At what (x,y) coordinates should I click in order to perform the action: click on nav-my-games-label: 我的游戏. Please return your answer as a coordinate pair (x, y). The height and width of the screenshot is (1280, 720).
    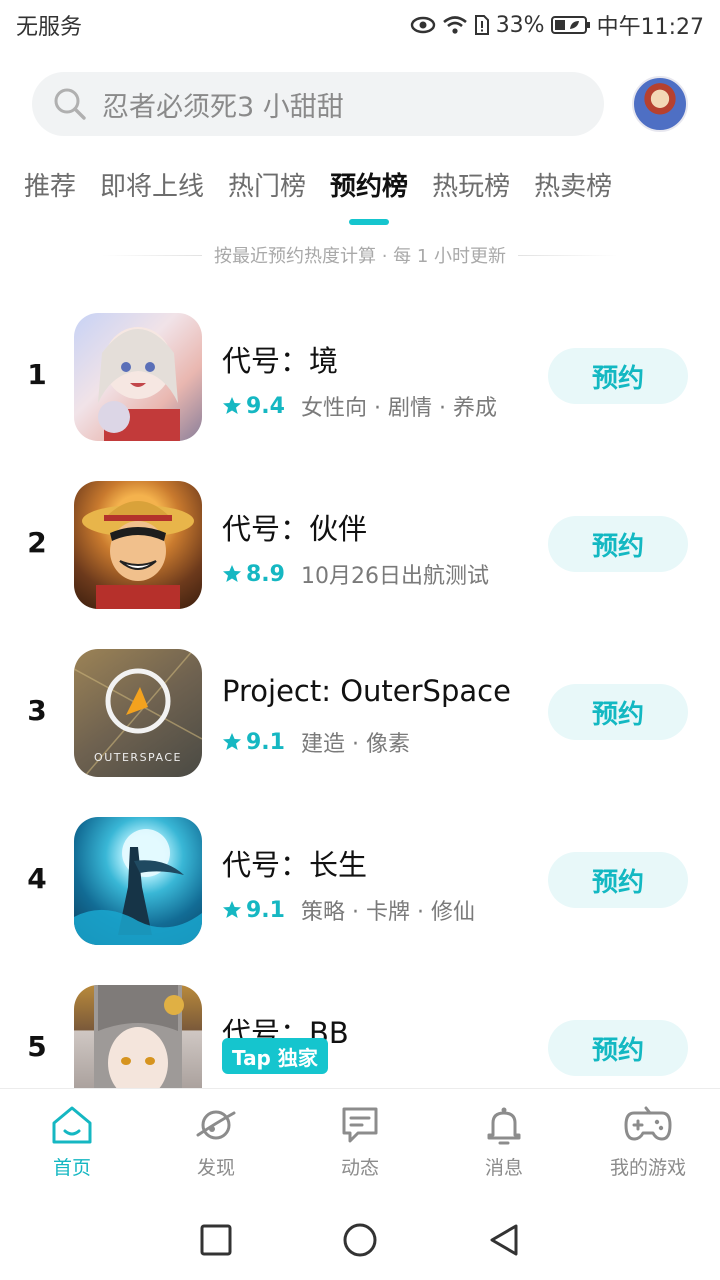
    Looking at the image, I should click on (647, 1168).